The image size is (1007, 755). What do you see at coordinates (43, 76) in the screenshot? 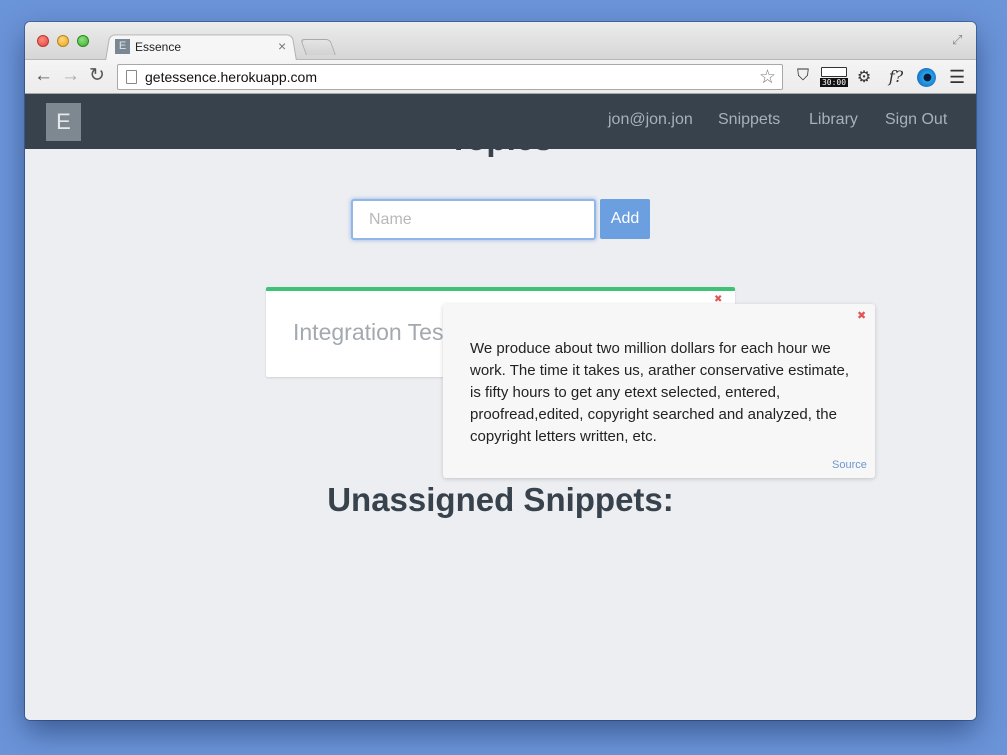
I see `back-icon: ←` at bounding box center [43, 76].